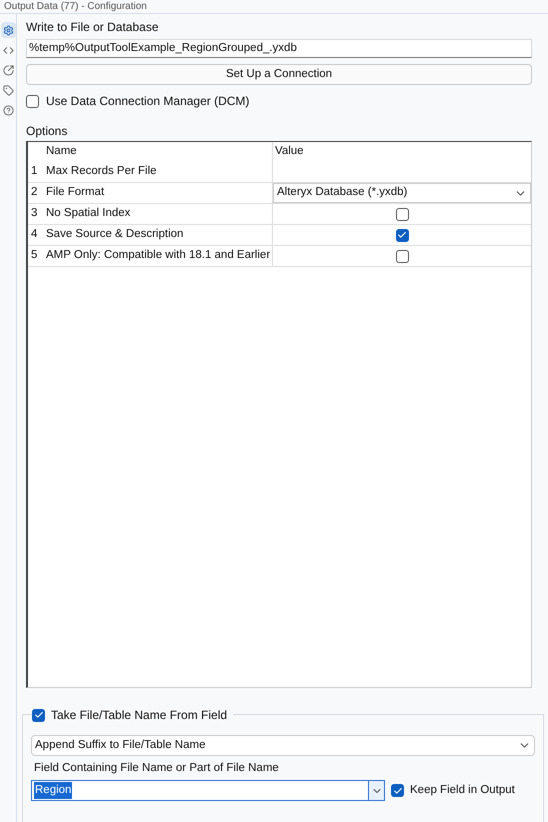  What do you see at coordinates (75, 192) in the screenshot?
I see `option-name: File Format` at bounding box center [75, 192].